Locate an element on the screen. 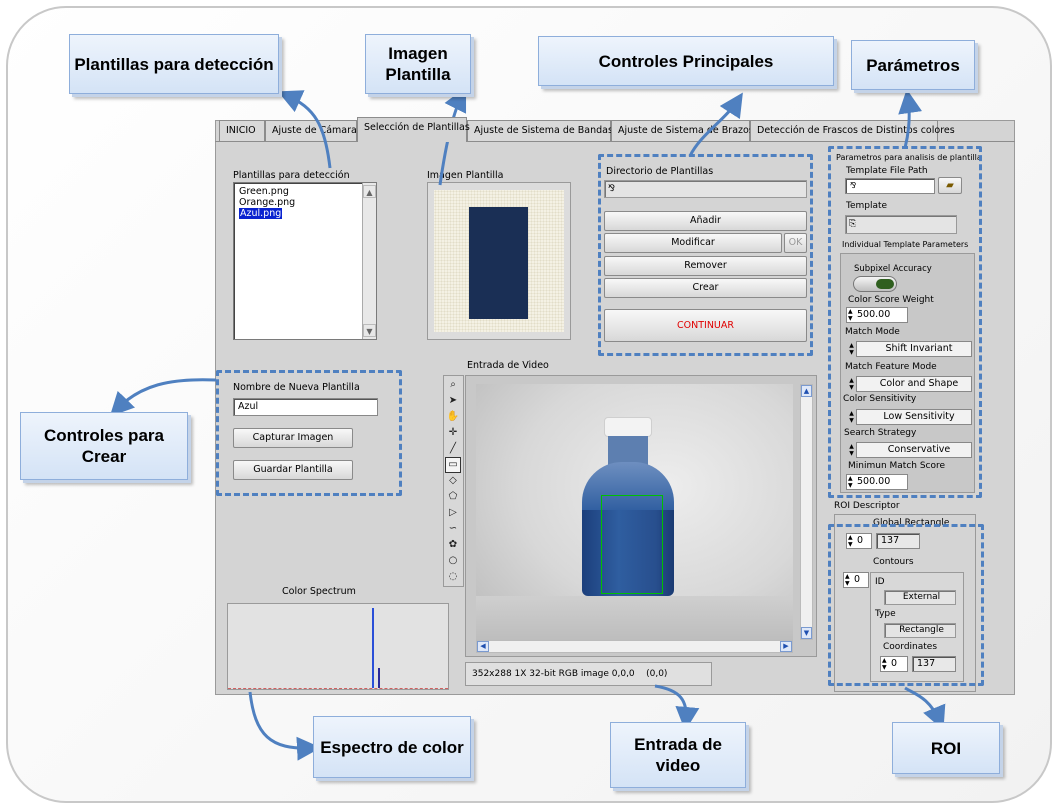 This screenshot has height=810, width=1059. contours-label: Contours is located at coordinates (893, 562).